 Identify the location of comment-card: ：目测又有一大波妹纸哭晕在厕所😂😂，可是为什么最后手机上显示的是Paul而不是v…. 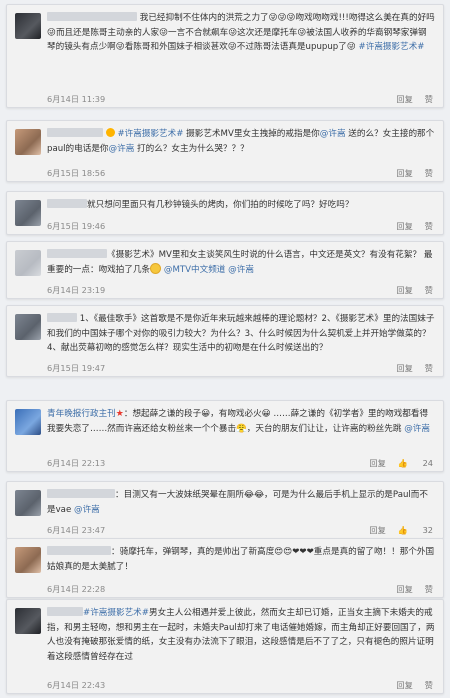
(225, 510).